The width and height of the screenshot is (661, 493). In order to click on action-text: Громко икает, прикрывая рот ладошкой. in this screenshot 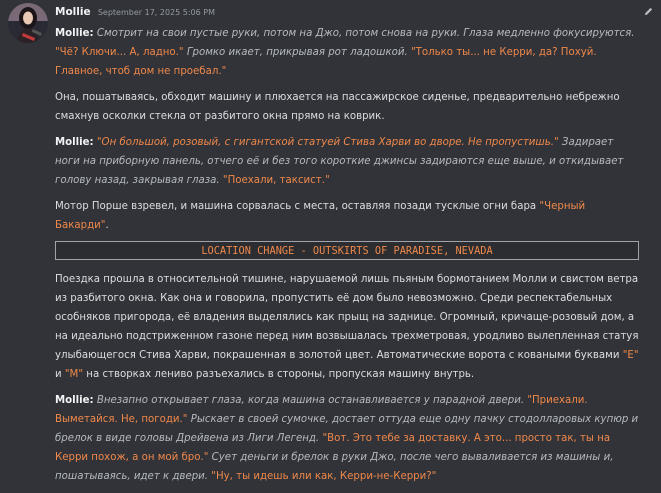, I will do `click(297, 52)`.